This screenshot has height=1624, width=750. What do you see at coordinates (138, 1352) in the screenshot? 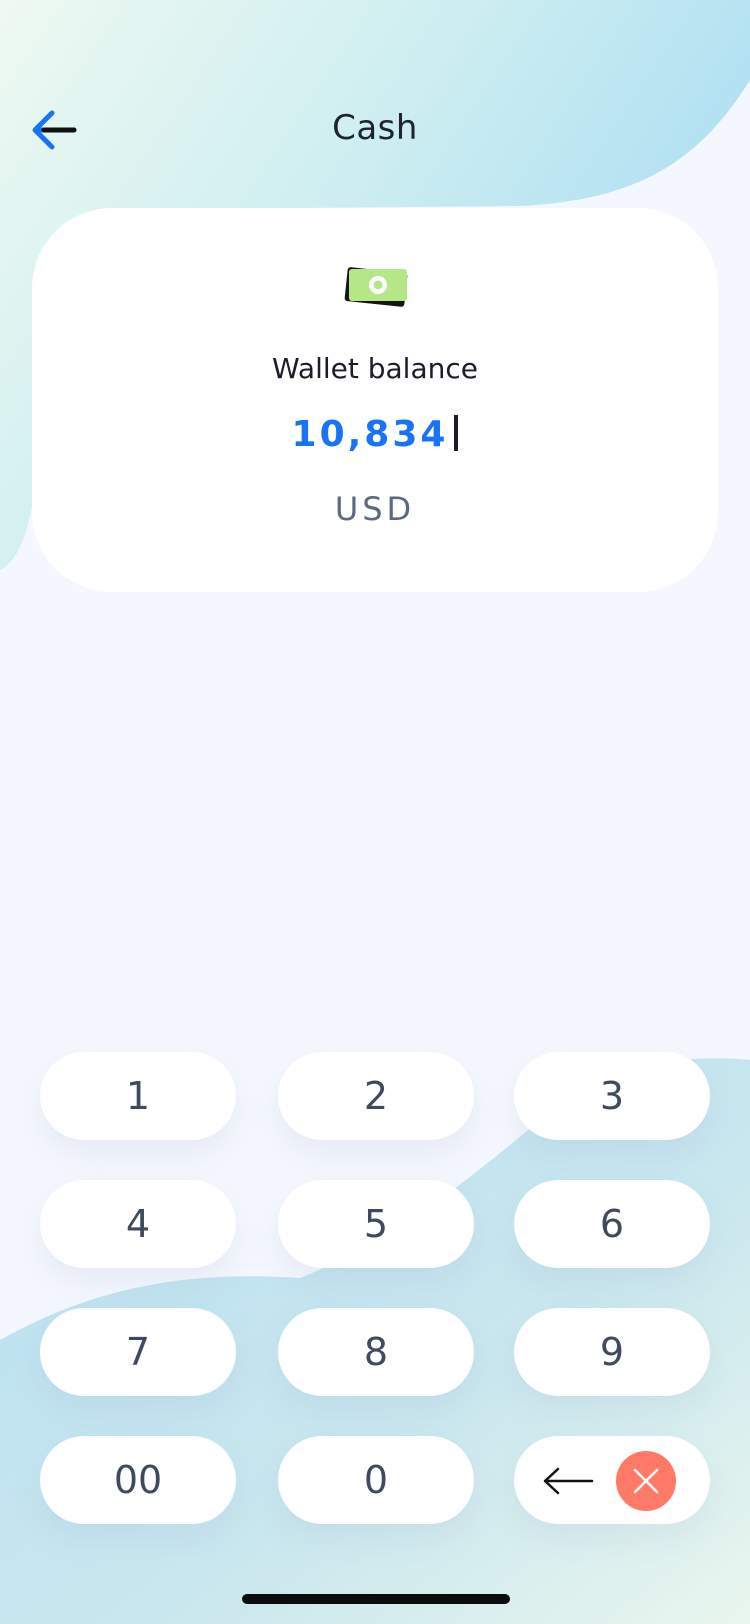
I see `key-7: 7` at bounding box center [138, 1352].